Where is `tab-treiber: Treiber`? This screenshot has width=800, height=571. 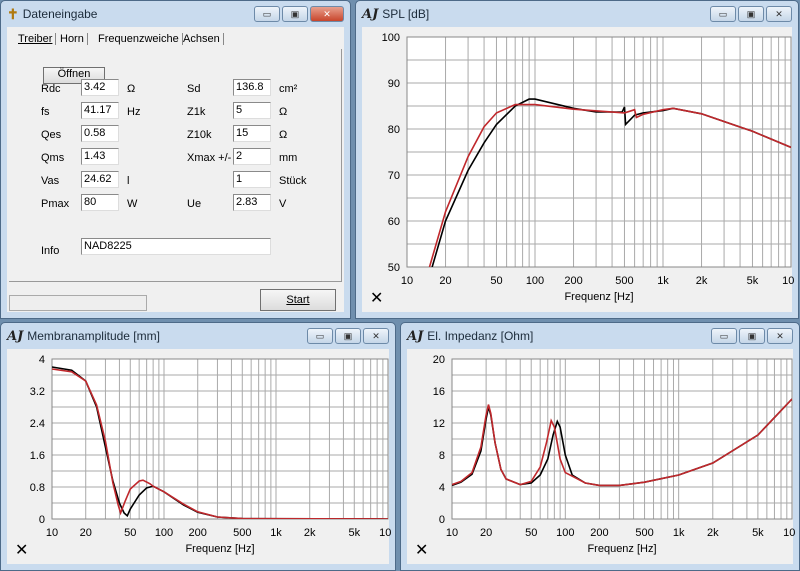
tab-treiber: Treiber is located at coordinates (36, 39).